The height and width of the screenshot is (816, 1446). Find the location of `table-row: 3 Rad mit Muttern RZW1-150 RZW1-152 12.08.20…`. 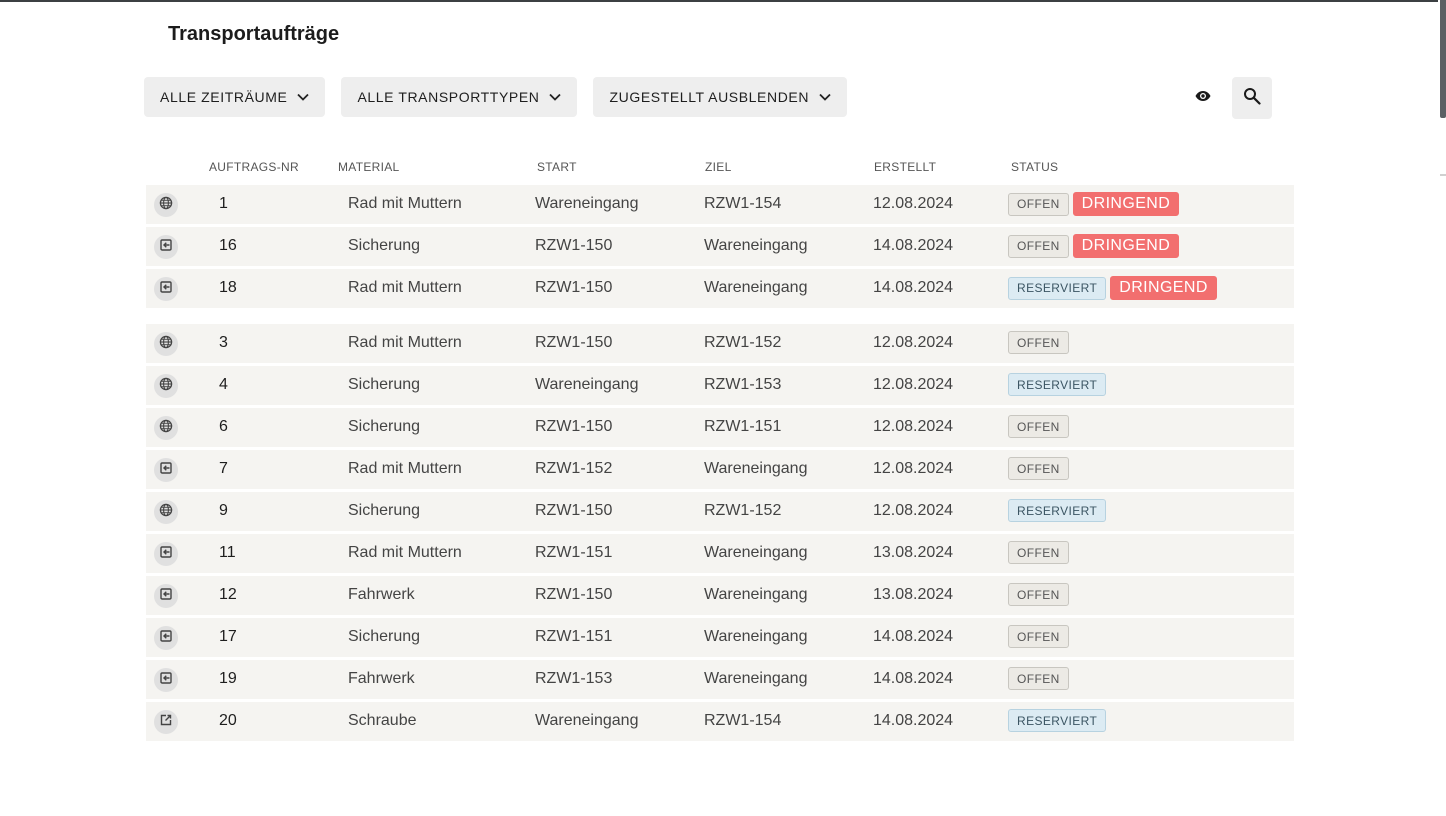

table-row: 3 Rad mit Muttern RZW1-150 RZW1-152 12.08.20… is located at coordinates (720, 343).